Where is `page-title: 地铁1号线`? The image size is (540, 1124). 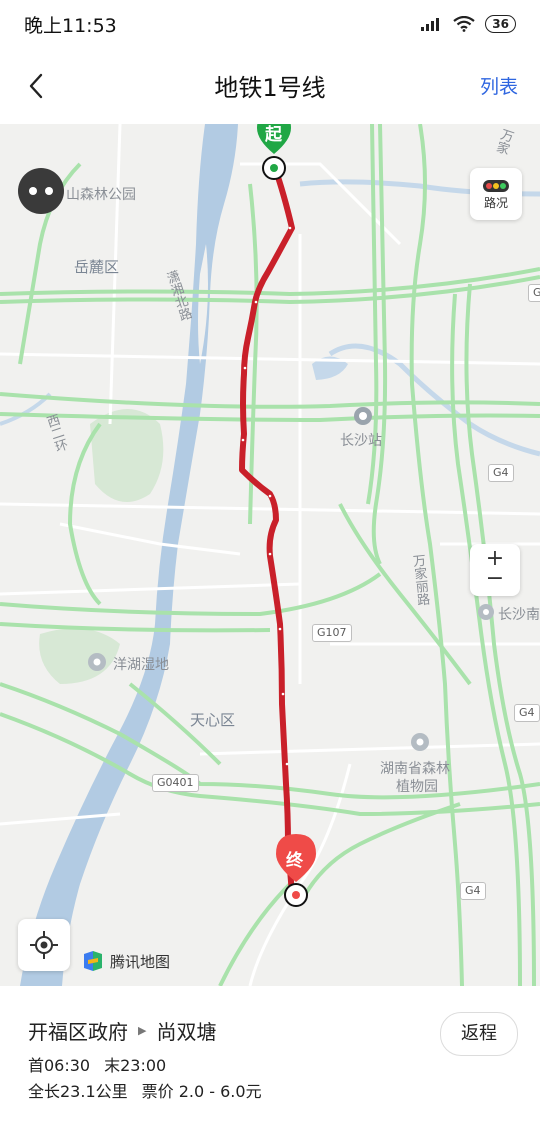 page-title: 地铁1号线 is located at coordinates (270, 88).